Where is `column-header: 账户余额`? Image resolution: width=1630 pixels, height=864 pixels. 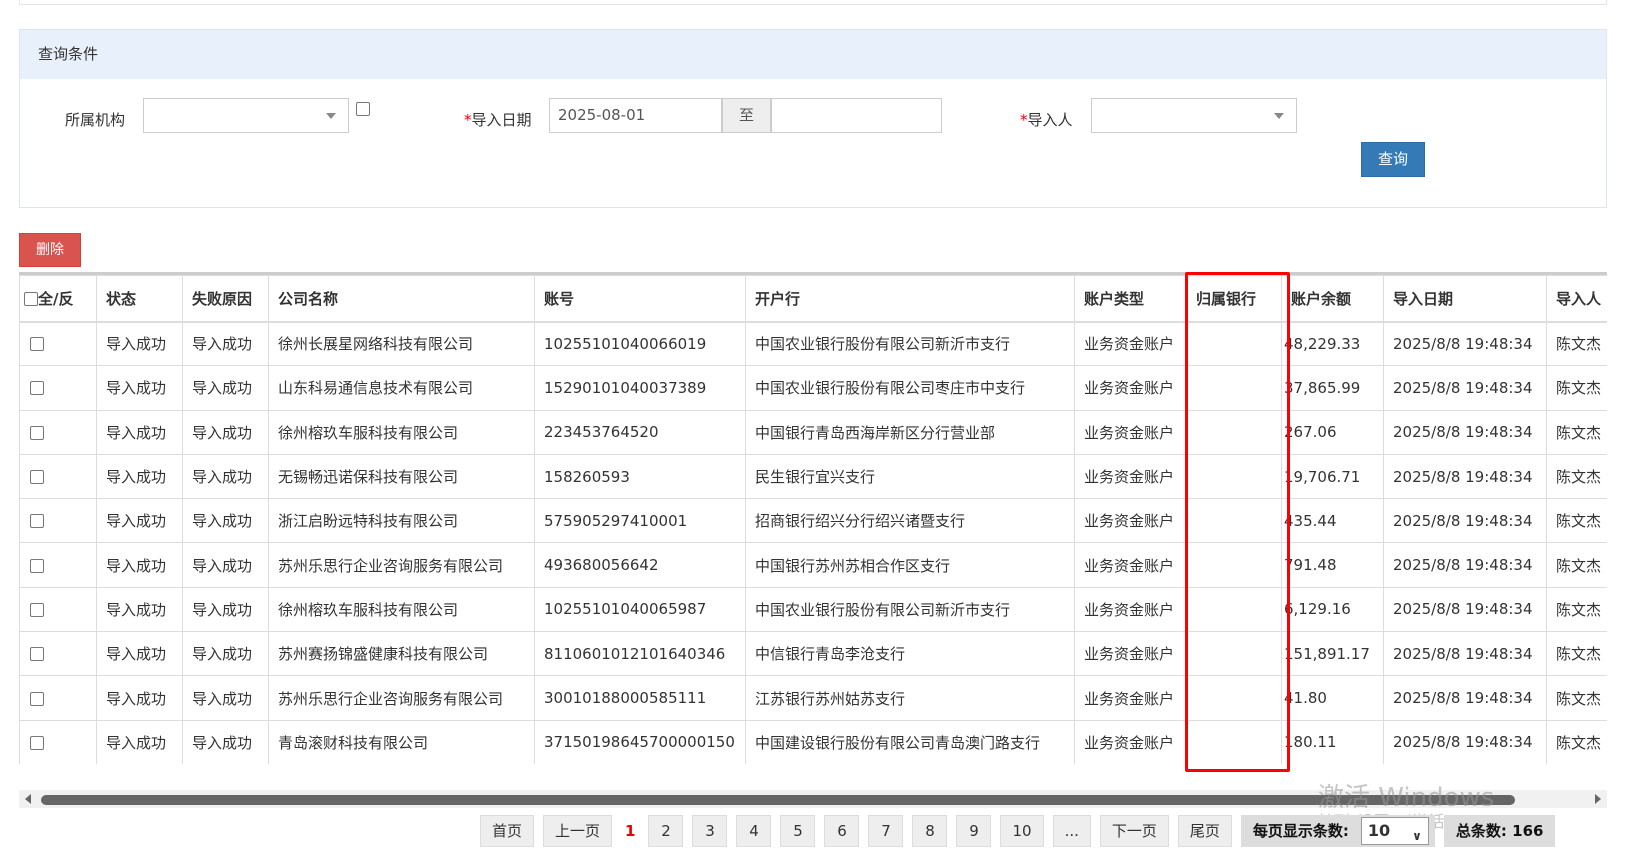
column-header: 账户余额 is located at coordinates (1332, 299).